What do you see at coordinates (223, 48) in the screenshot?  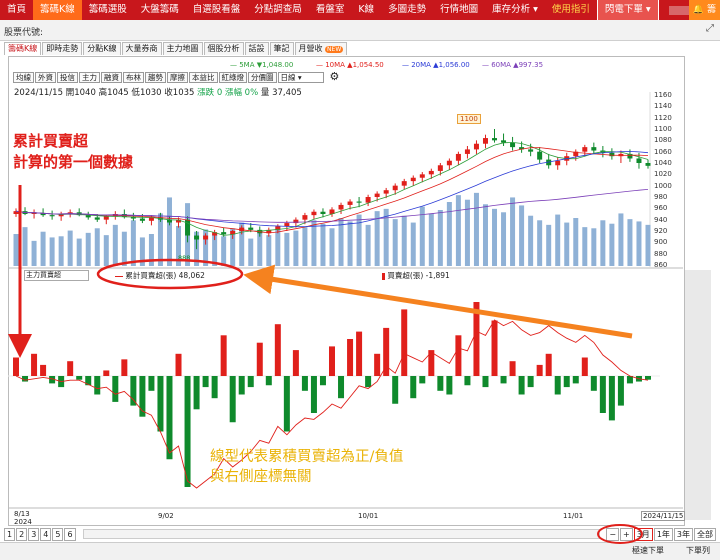 I see `subtab-5: 個股分析` at bounding box center [223, 48].